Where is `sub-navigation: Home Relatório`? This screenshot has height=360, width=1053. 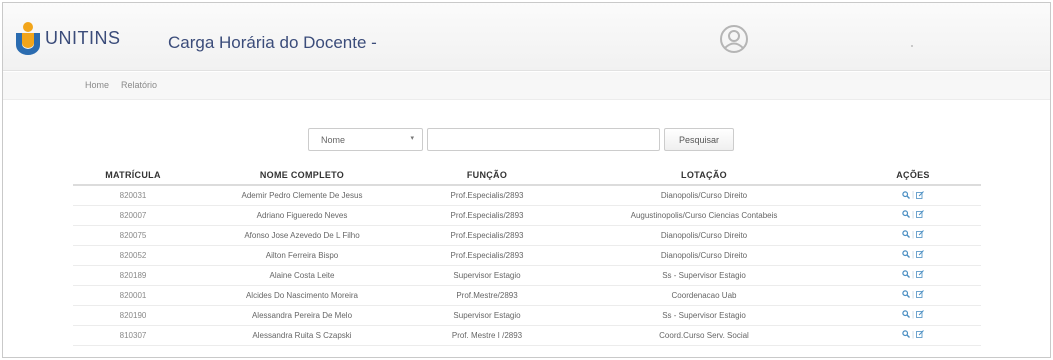
sub-navigation: Home Relatório is located at coordinates (526, 86).